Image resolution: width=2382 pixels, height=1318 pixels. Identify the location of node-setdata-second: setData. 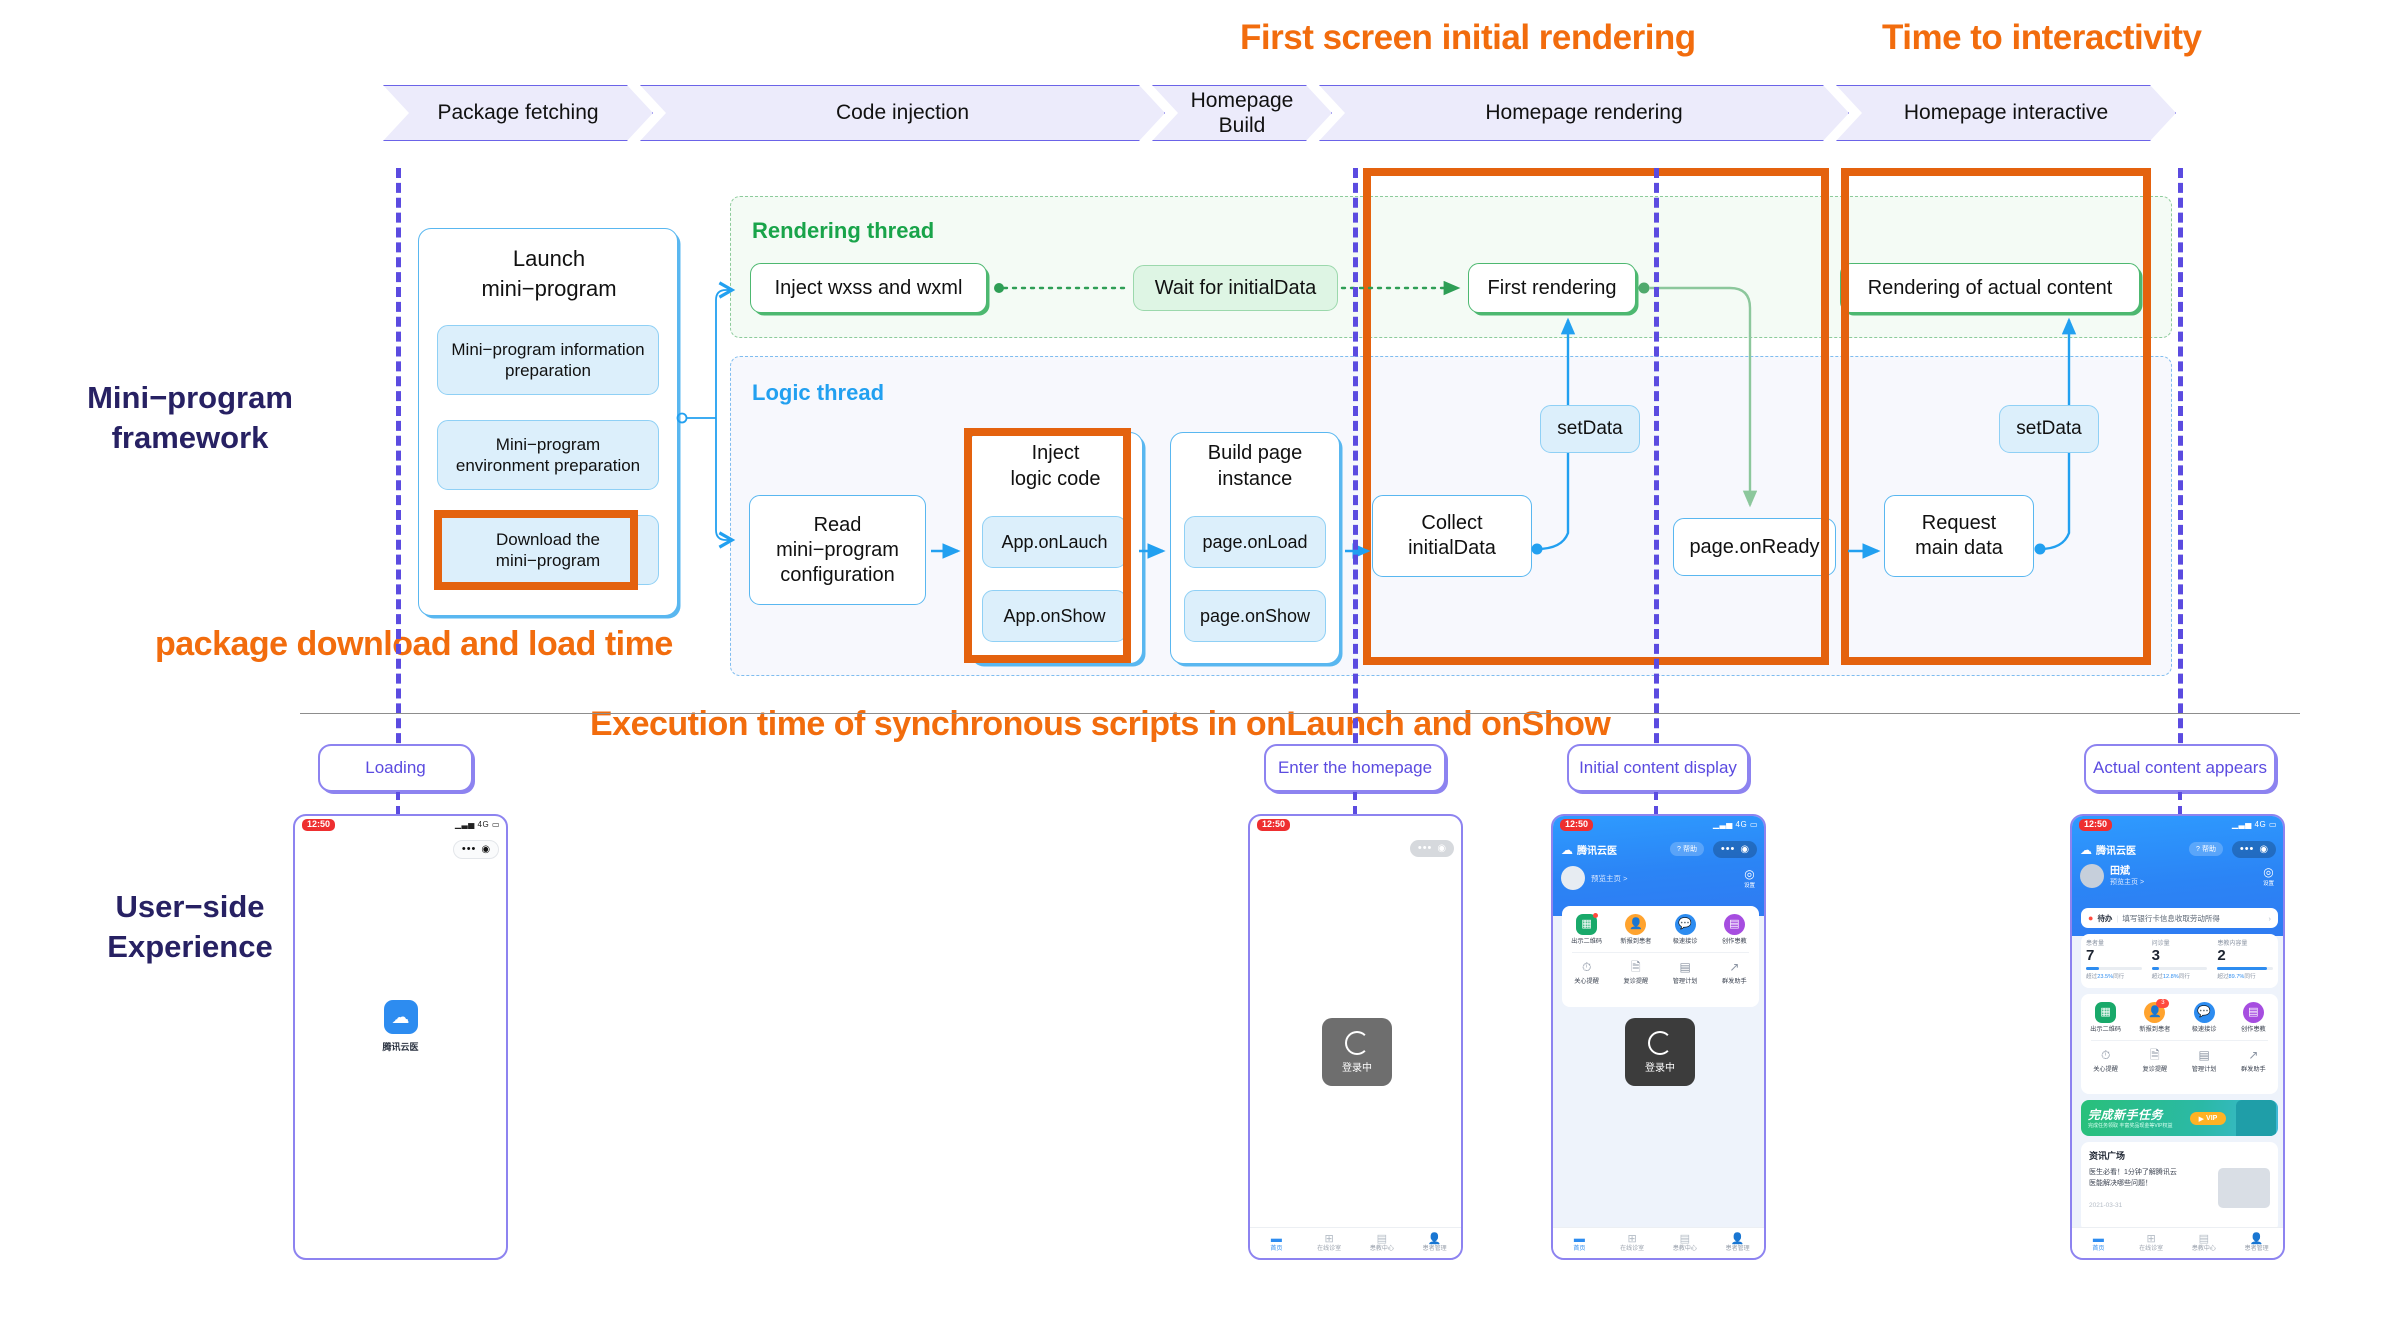
(2049, 429).